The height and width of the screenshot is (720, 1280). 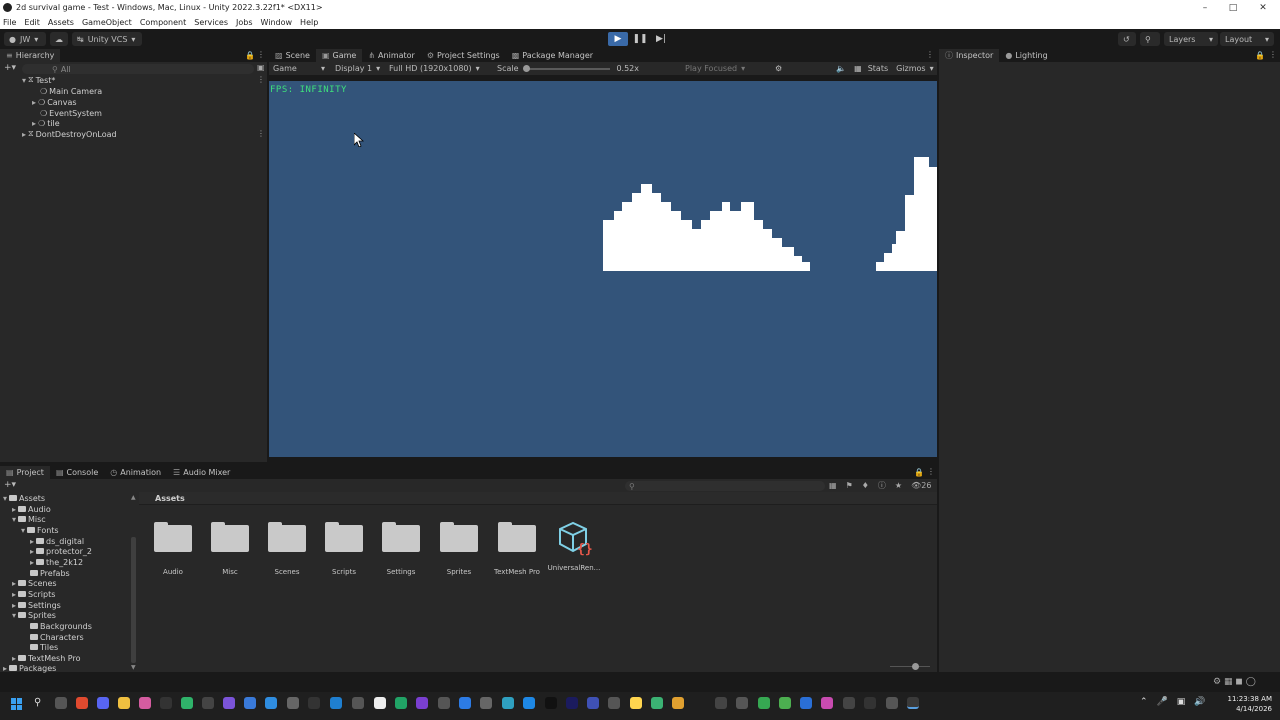 What do you see at coordinates (138, 69) in the screenshot?
I see `hierarchy-search-input: ⚲ All` at bounding box center [138, 69].